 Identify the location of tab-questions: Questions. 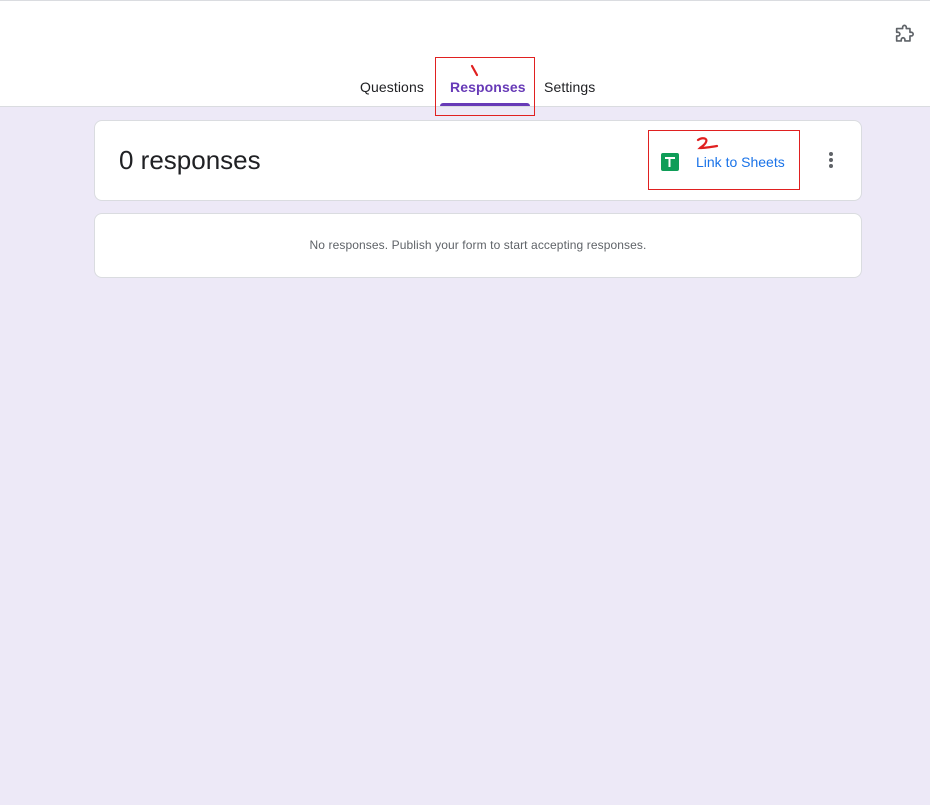
(392, 92).